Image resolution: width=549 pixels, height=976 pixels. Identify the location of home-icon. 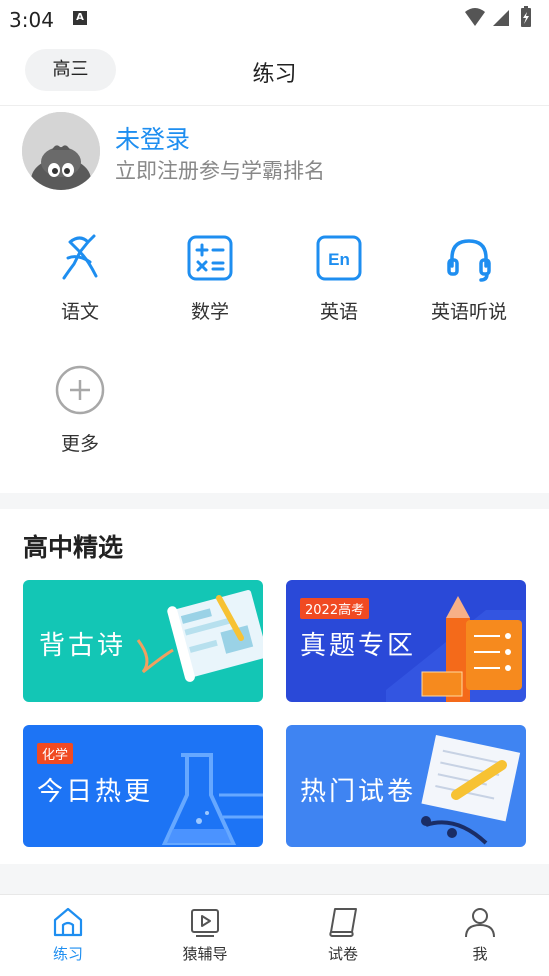
(68, 922).